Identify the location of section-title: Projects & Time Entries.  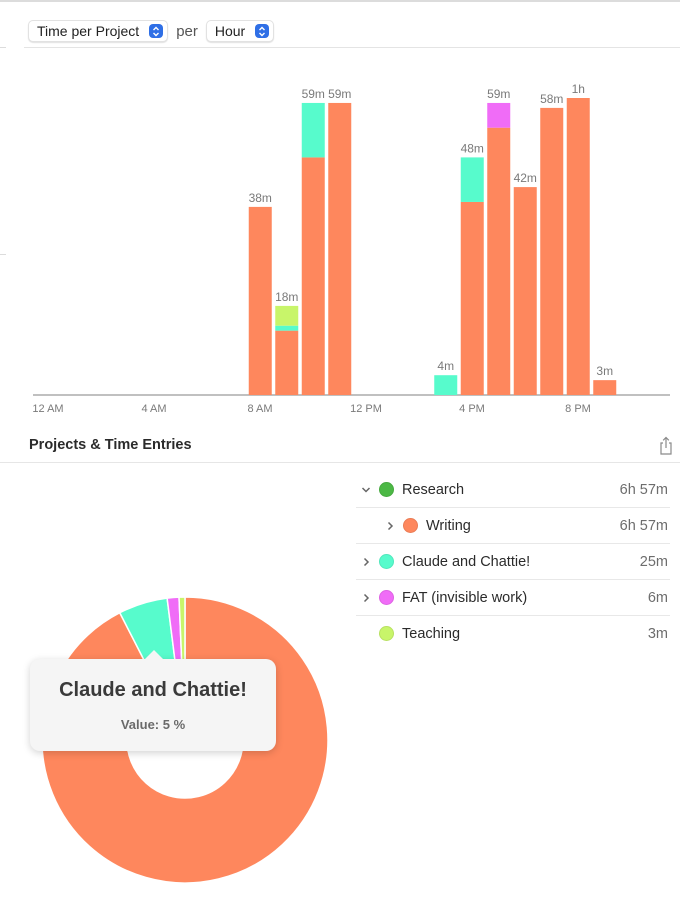
(110, 445).